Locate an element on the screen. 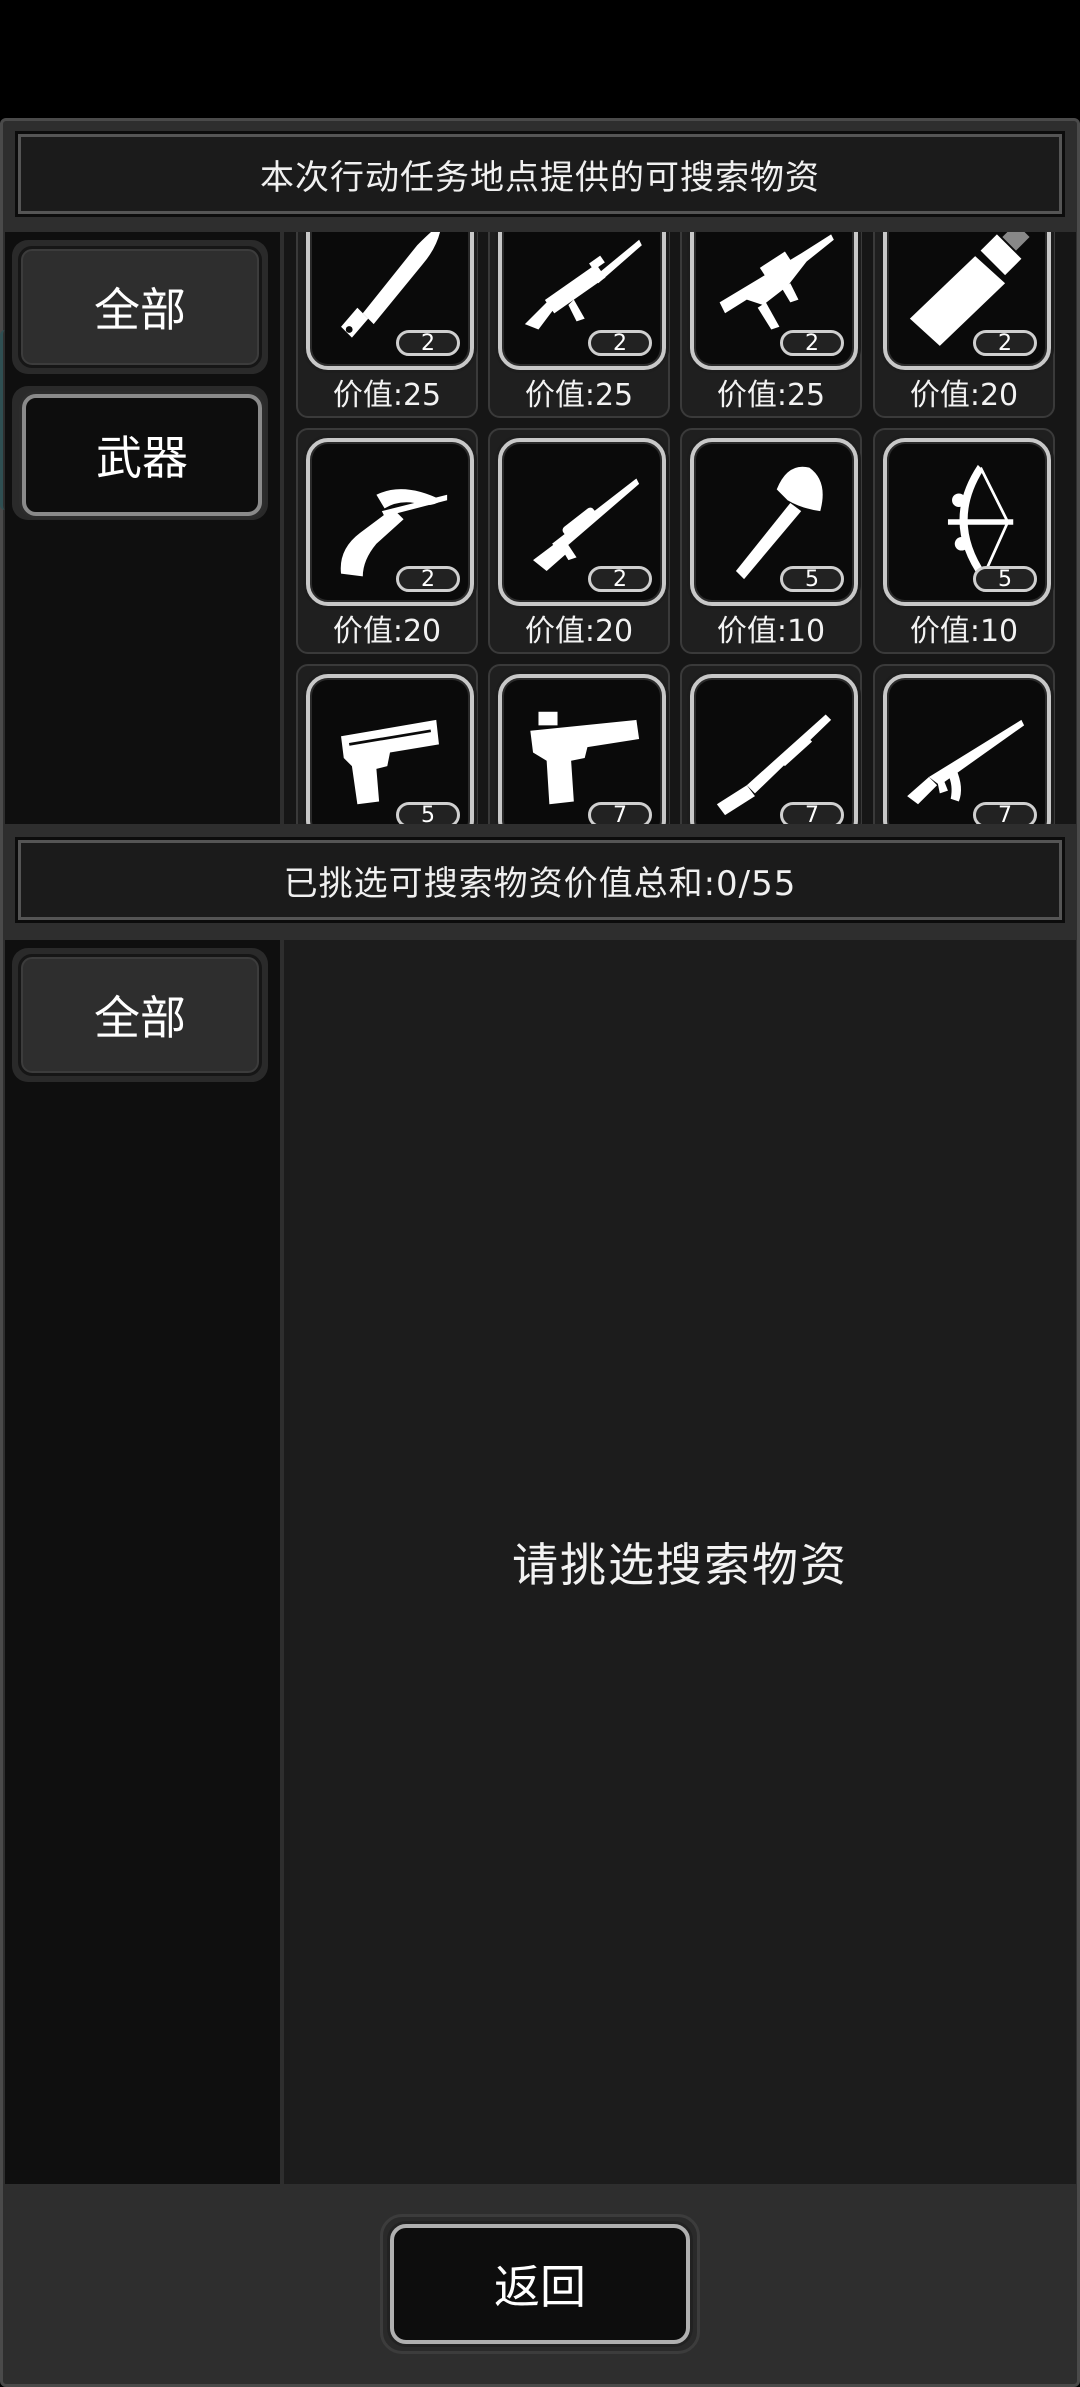  tab-all: 全部 is located at coordinates (140, 307).